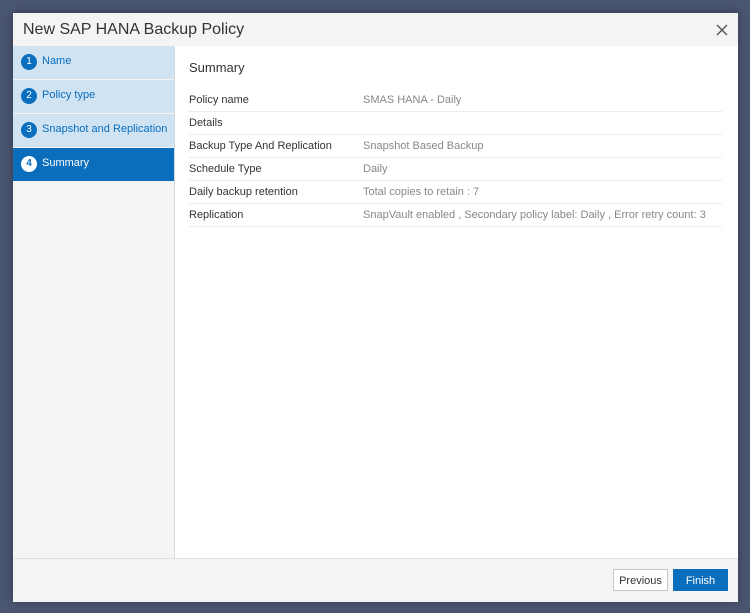 This screenshot has width=750, height=613. I want to click on finish-button: Finish, so click(700, 580).